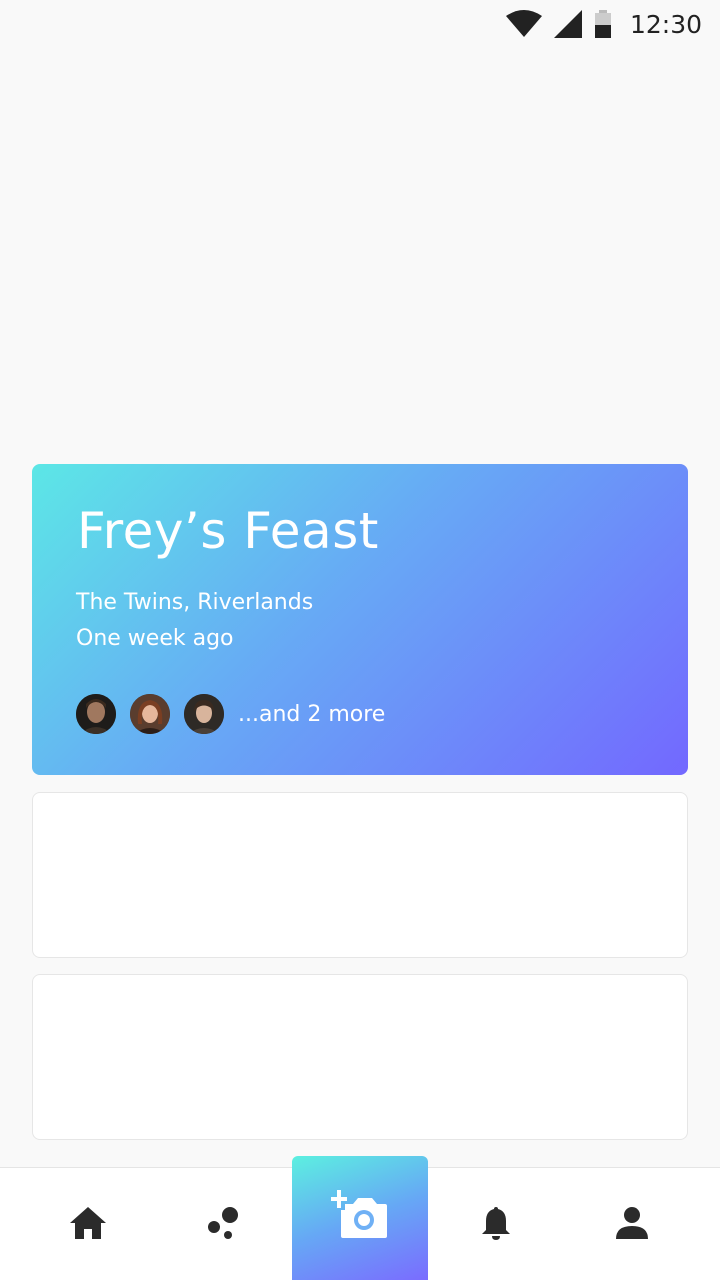 The height and width of the screenshot is (1280, 720). I want to click on event-location: The Twins, Riverlands, so click(195, 602).